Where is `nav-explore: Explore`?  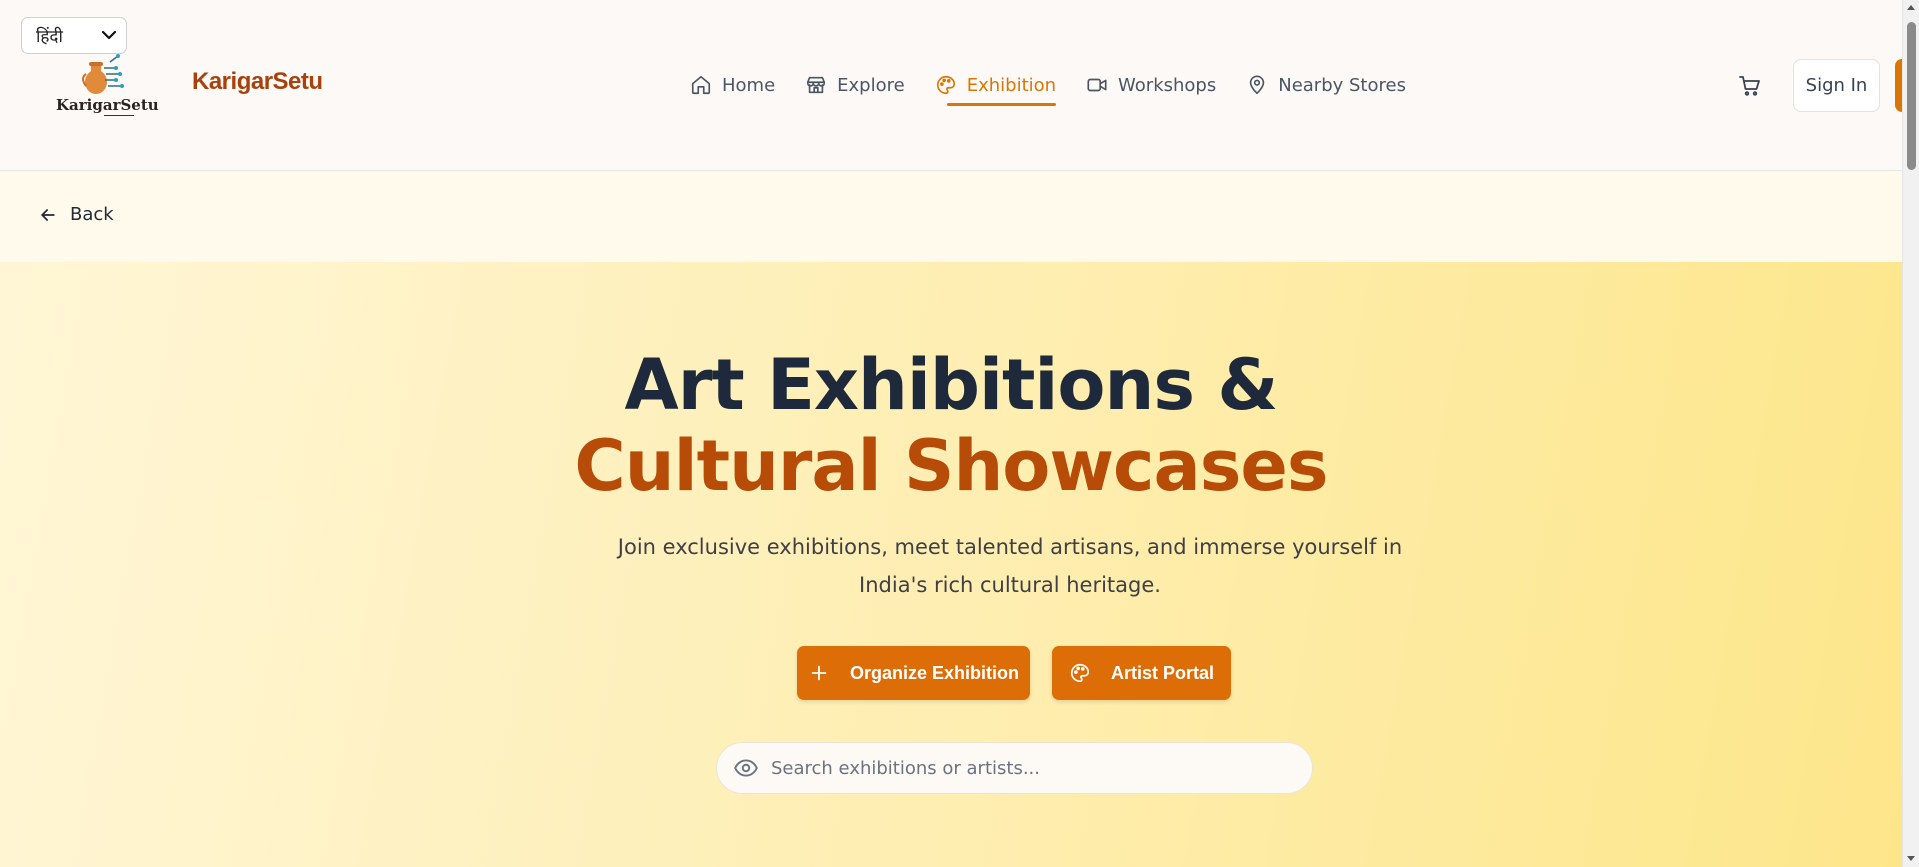 nav-explore: Explore is located at coordinates (855, 85).